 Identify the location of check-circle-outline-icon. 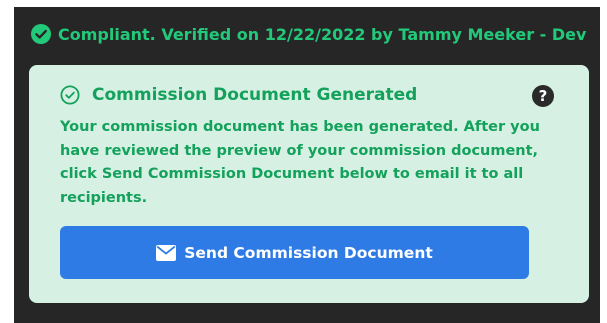
(70, 95).